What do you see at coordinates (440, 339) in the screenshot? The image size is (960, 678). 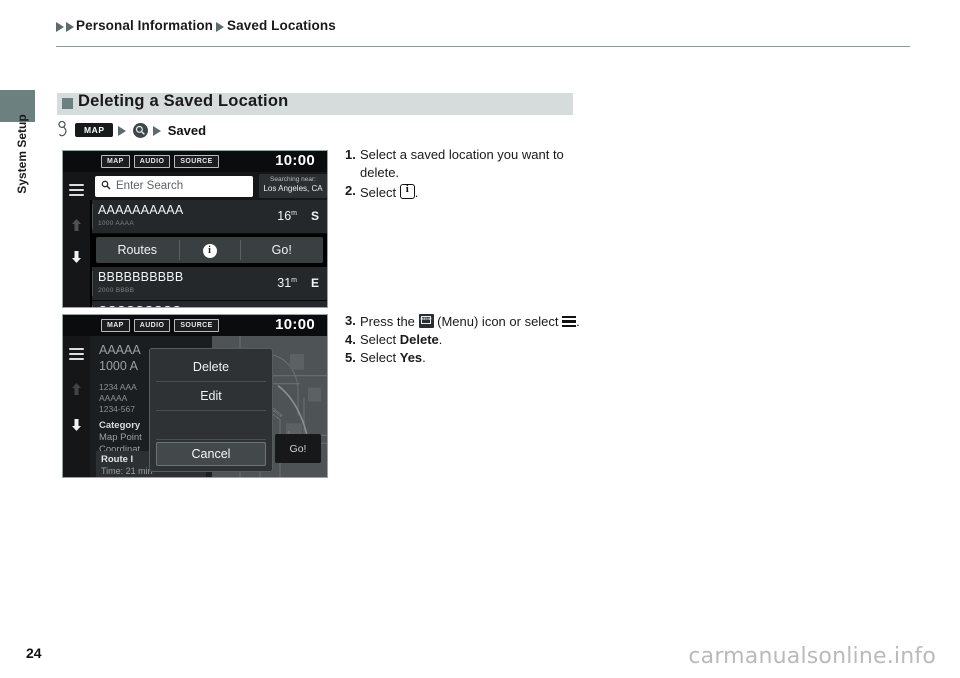 I see `step-4-text-tail: .` at bounding box center [440, 339].